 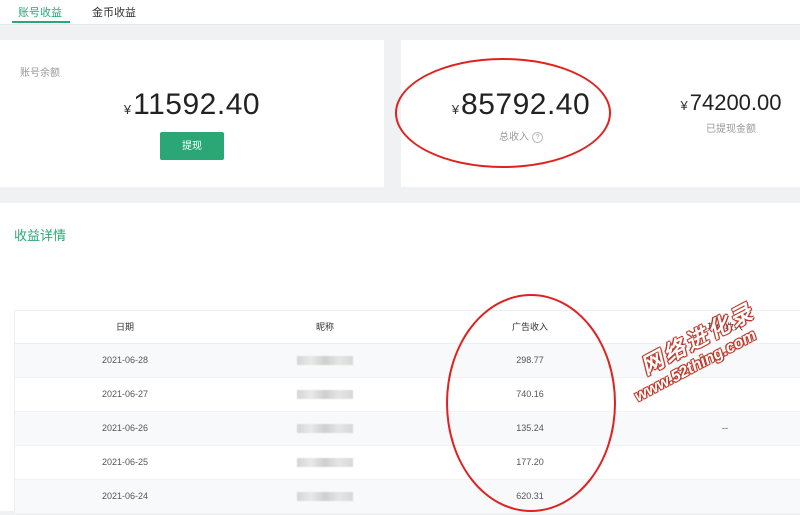 What do you see at coordinates (530, 462) in the screenshot?
I see `cell-ad-income: 177.20` at bounding box center [530, 462].